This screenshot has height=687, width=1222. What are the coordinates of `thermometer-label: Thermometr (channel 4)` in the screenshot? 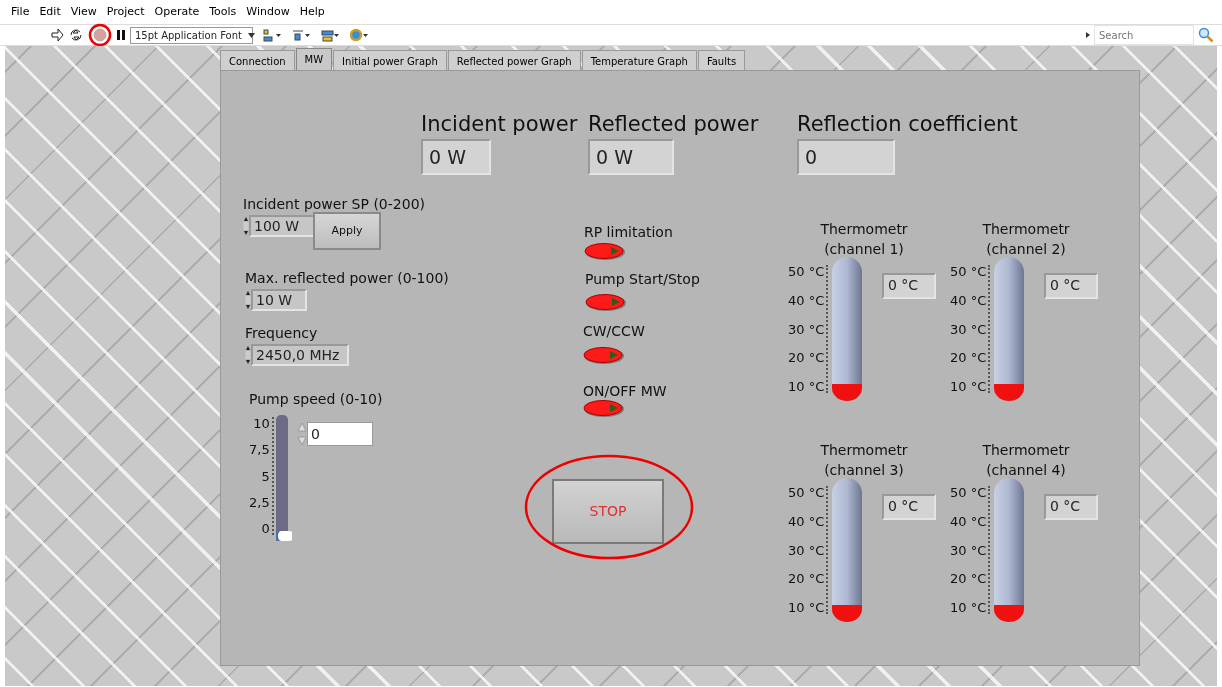 It's located at (1026, 460).